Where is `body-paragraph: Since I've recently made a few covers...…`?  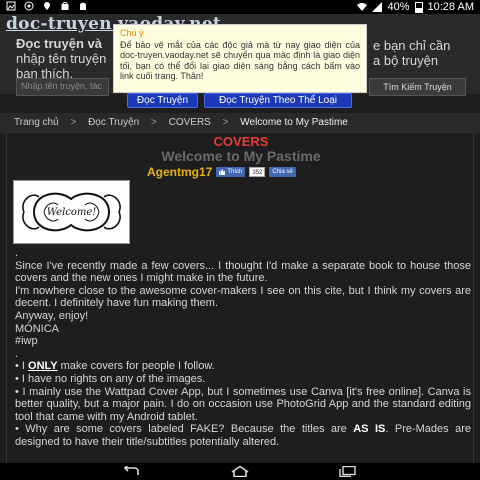 body-paragraph: Since I've recently made a few covers...… is located at coordinates (243, 272).